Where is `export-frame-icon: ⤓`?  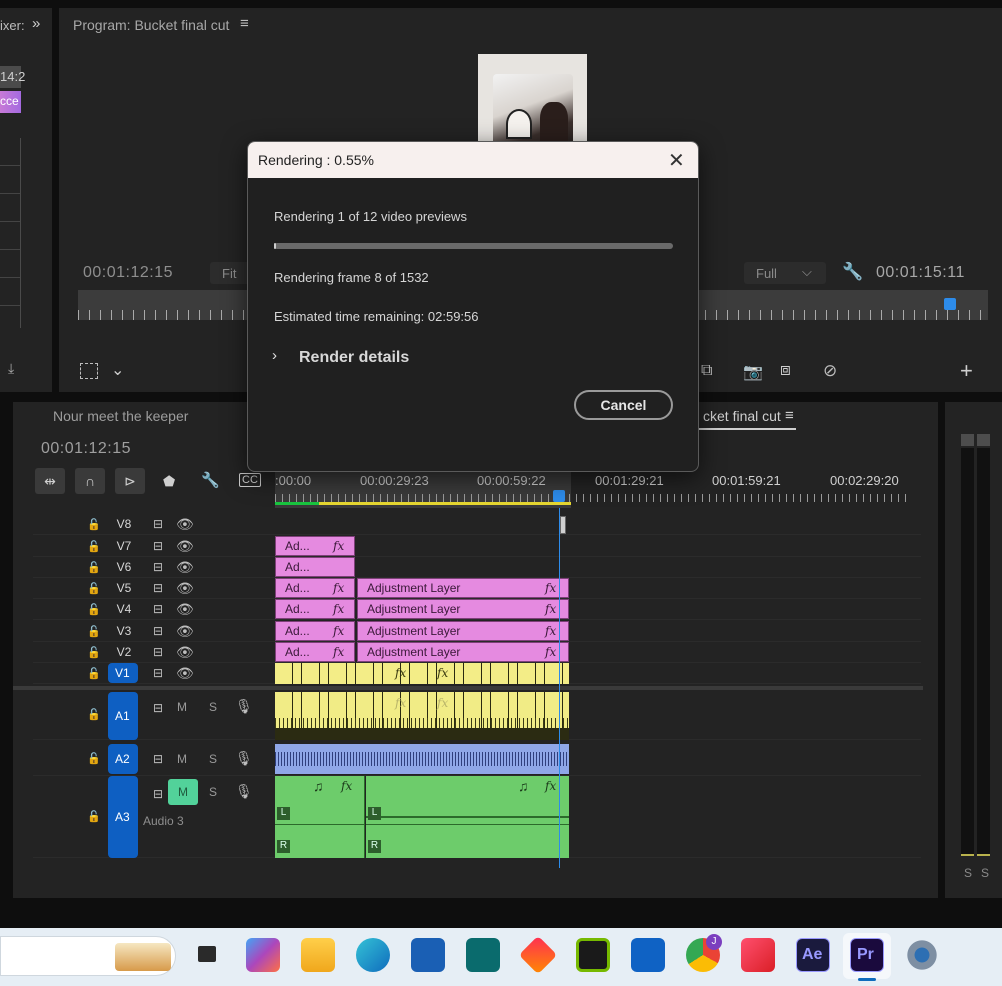
export-frame-icon: ⤓ is located at coordinates (11, 368).